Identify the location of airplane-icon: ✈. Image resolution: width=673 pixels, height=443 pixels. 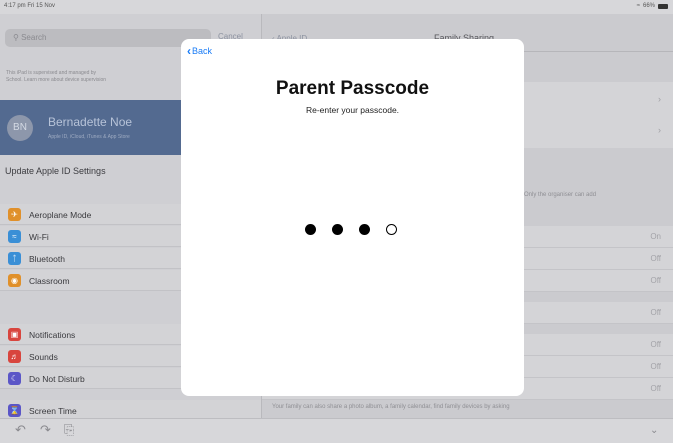
(14, 214).